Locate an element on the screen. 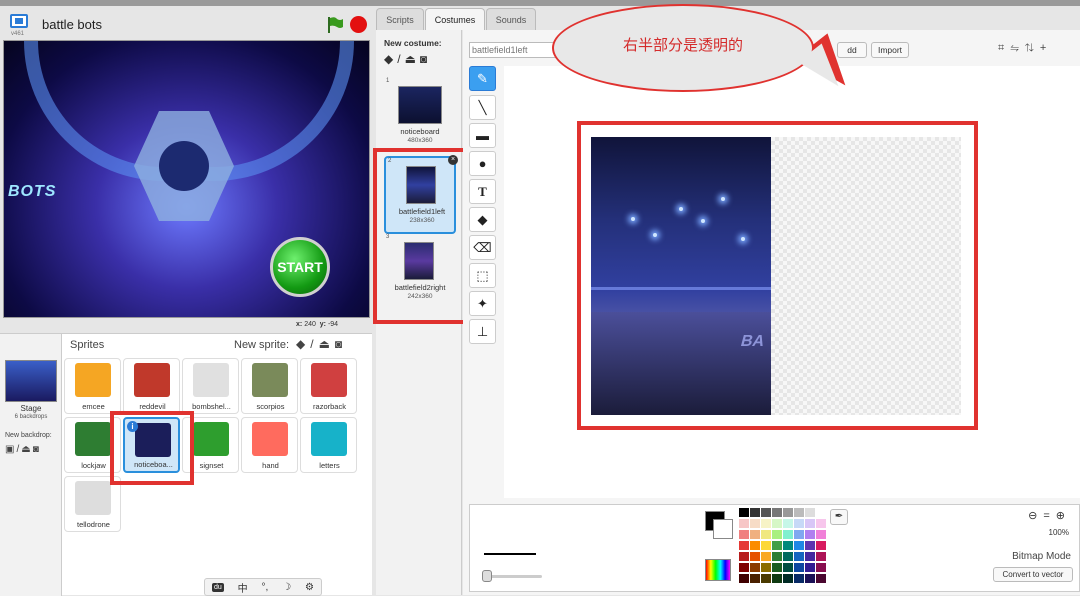  set-center-icon: + is located at coordinates (1046, 48).